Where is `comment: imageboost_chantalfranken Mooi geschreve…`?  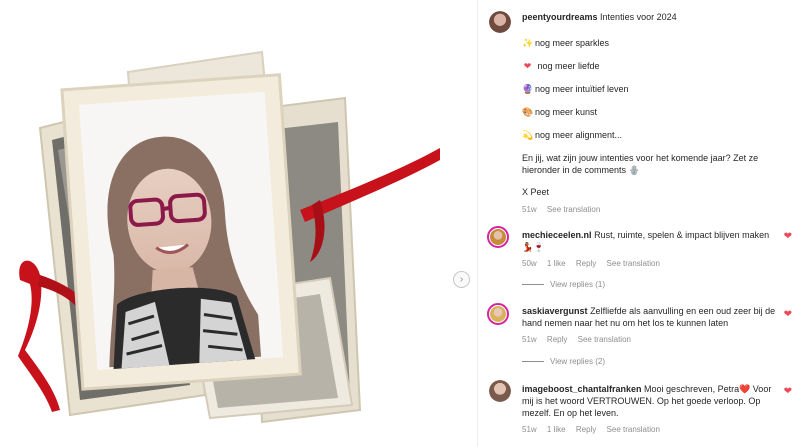
comment: imageboost_chantalfranken Mooi geschreve… is located at coordinates (651, 409).